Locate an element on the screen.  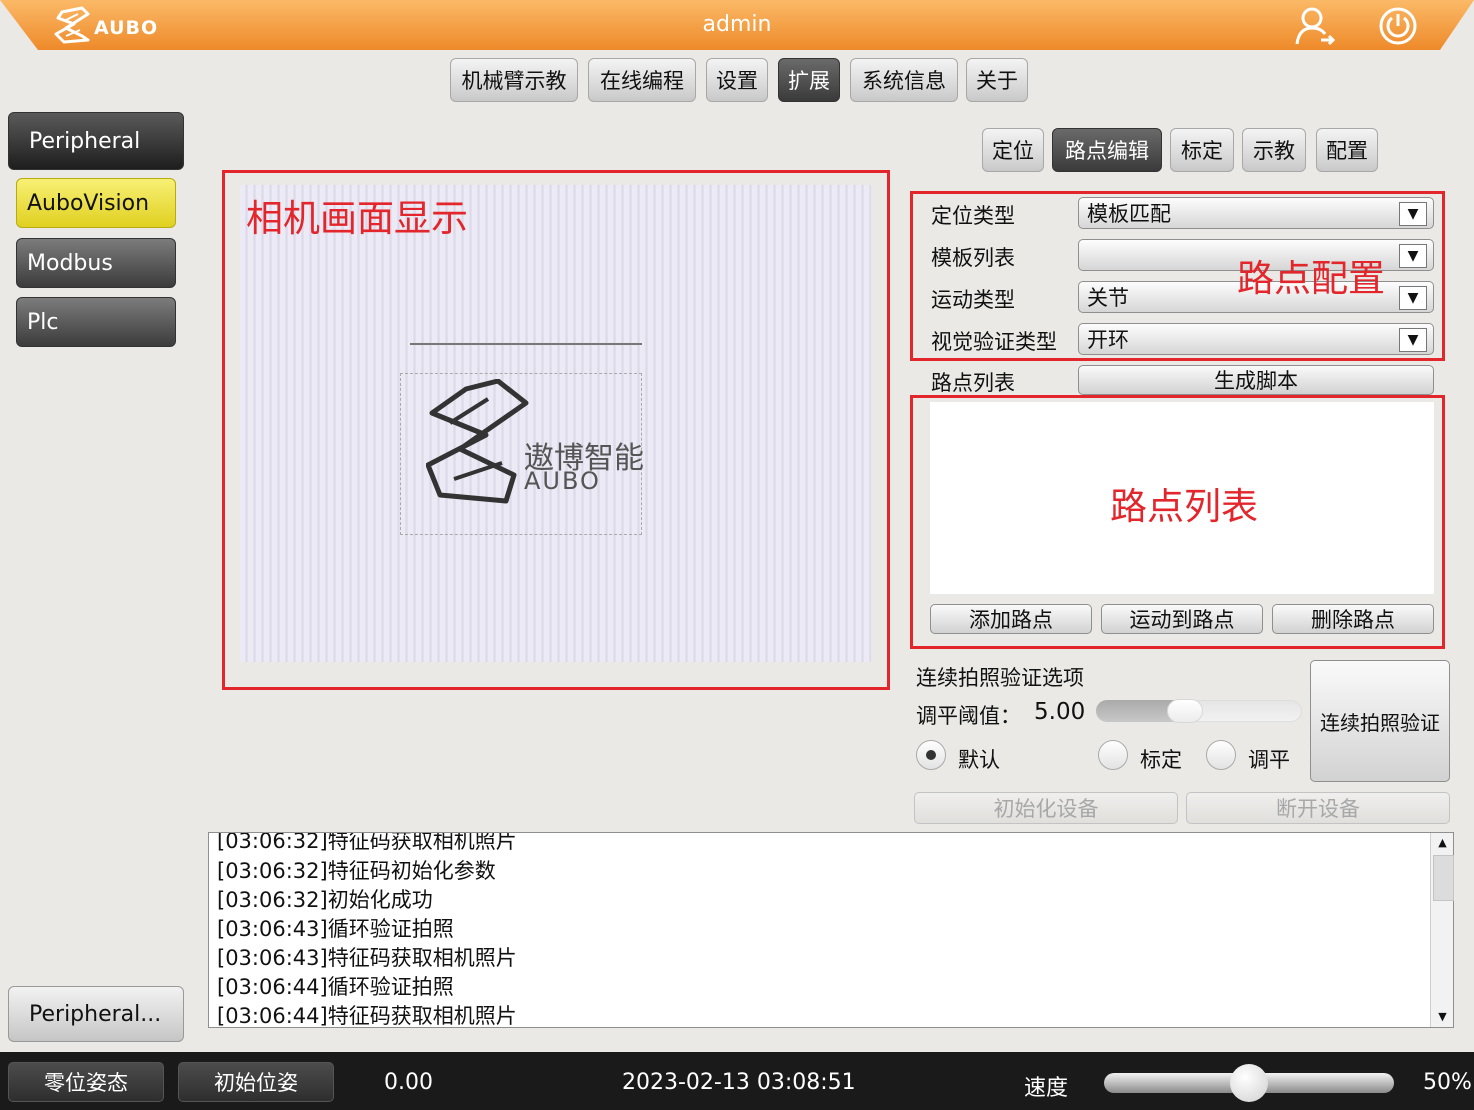
subtab-teach: 示教 is located at coordinates (1274, 150).